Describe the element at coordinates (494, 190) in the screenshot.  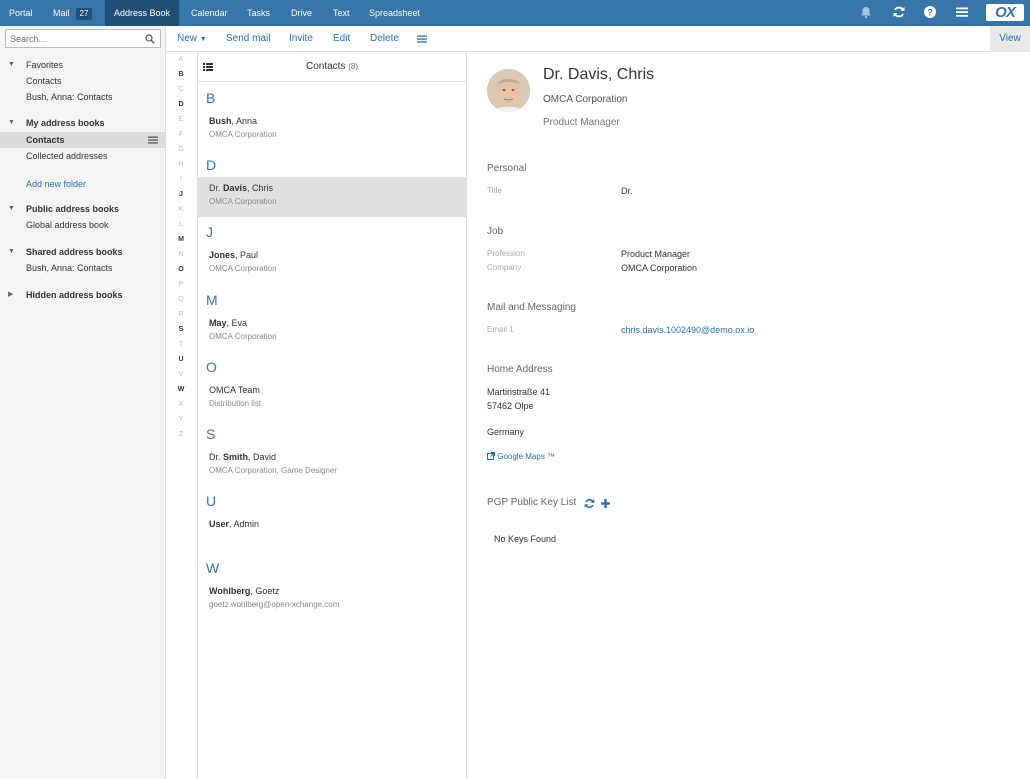
I see `field-label-title: Title` at that location.